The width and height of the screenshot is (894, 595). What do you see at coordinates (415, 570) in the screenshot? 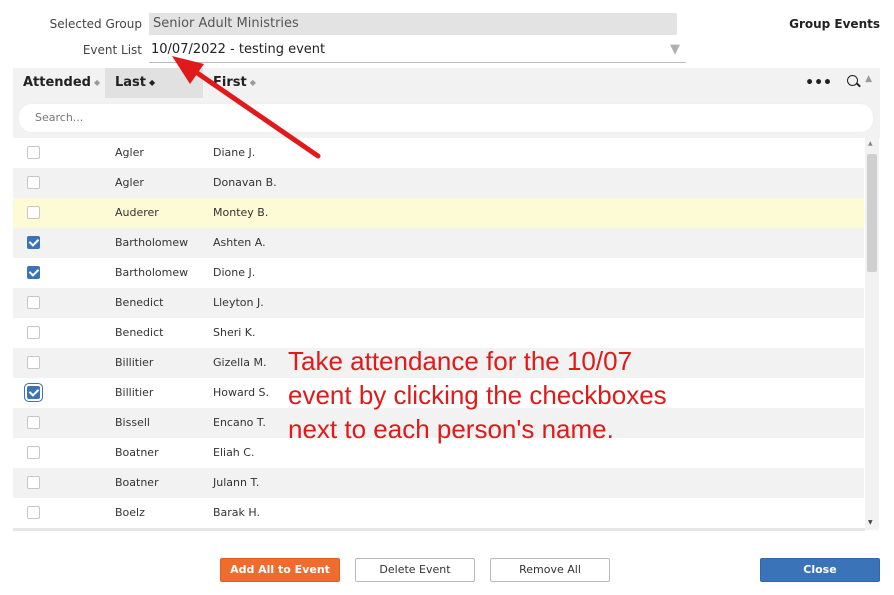
I see `delete-event-button: Delete Event` at bounding box center [415, 570].